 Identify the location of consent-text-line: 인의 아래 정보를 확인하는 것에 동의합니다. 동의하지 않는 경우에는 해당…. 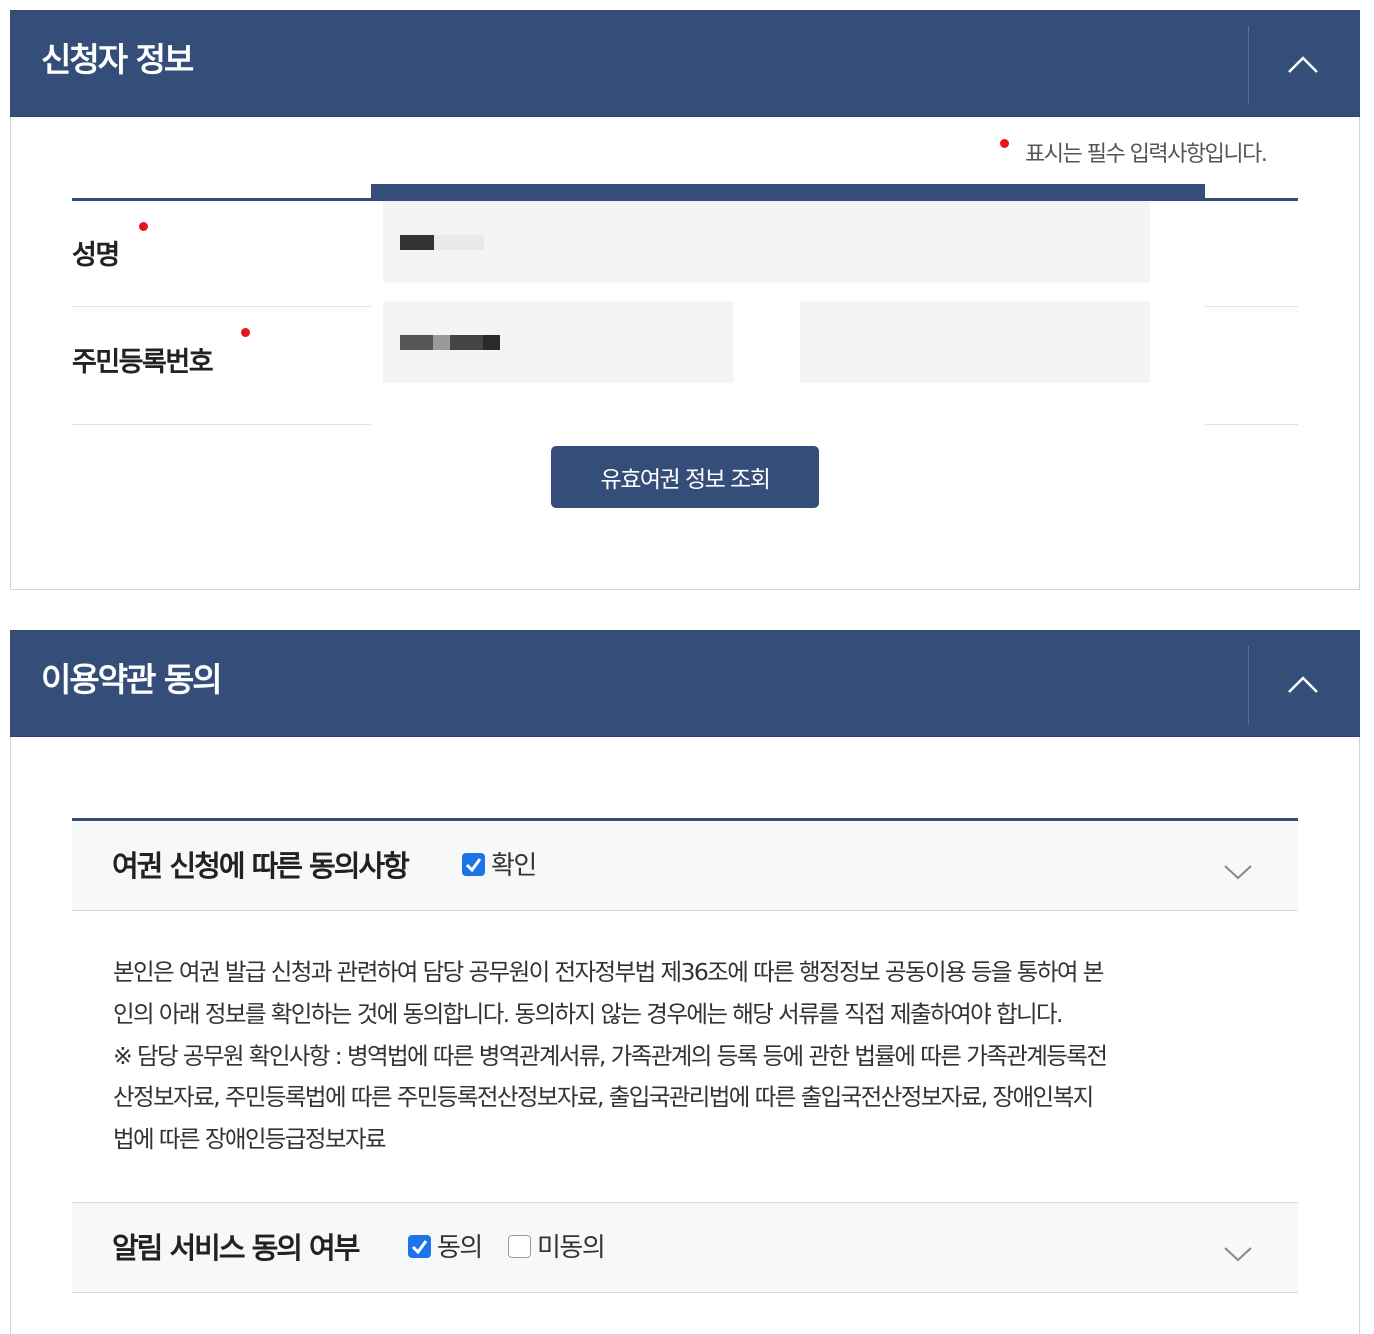
(588, 1013).